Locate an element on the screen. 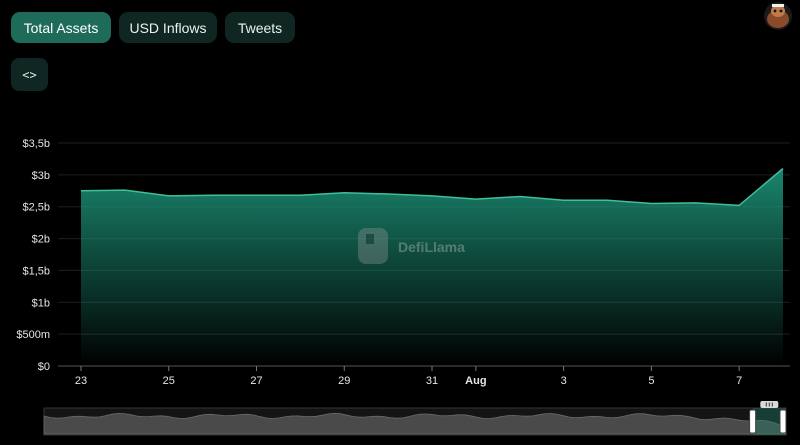 The height and width of the screenshot is (445, 800). x-tick-label: 7 is located at coordinates (739, 381).